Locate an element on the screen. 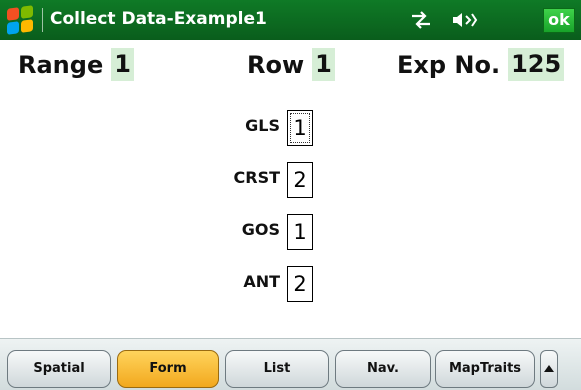 This screenshot has height=390, width=581. gls-input: 1 is located at coordinates (300, 128).